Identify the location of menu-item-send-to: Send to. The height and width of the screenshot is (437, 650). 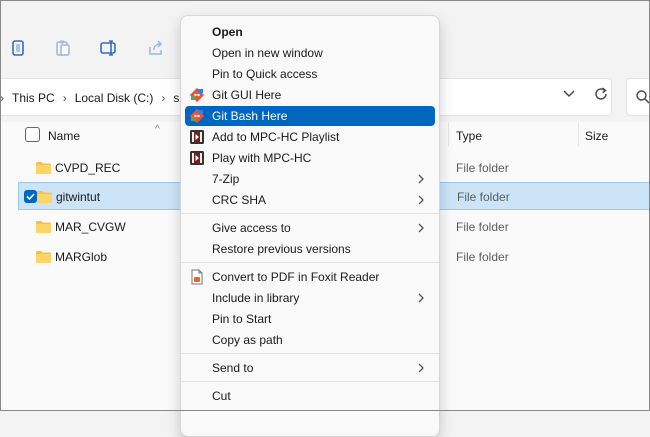
(310, 368).